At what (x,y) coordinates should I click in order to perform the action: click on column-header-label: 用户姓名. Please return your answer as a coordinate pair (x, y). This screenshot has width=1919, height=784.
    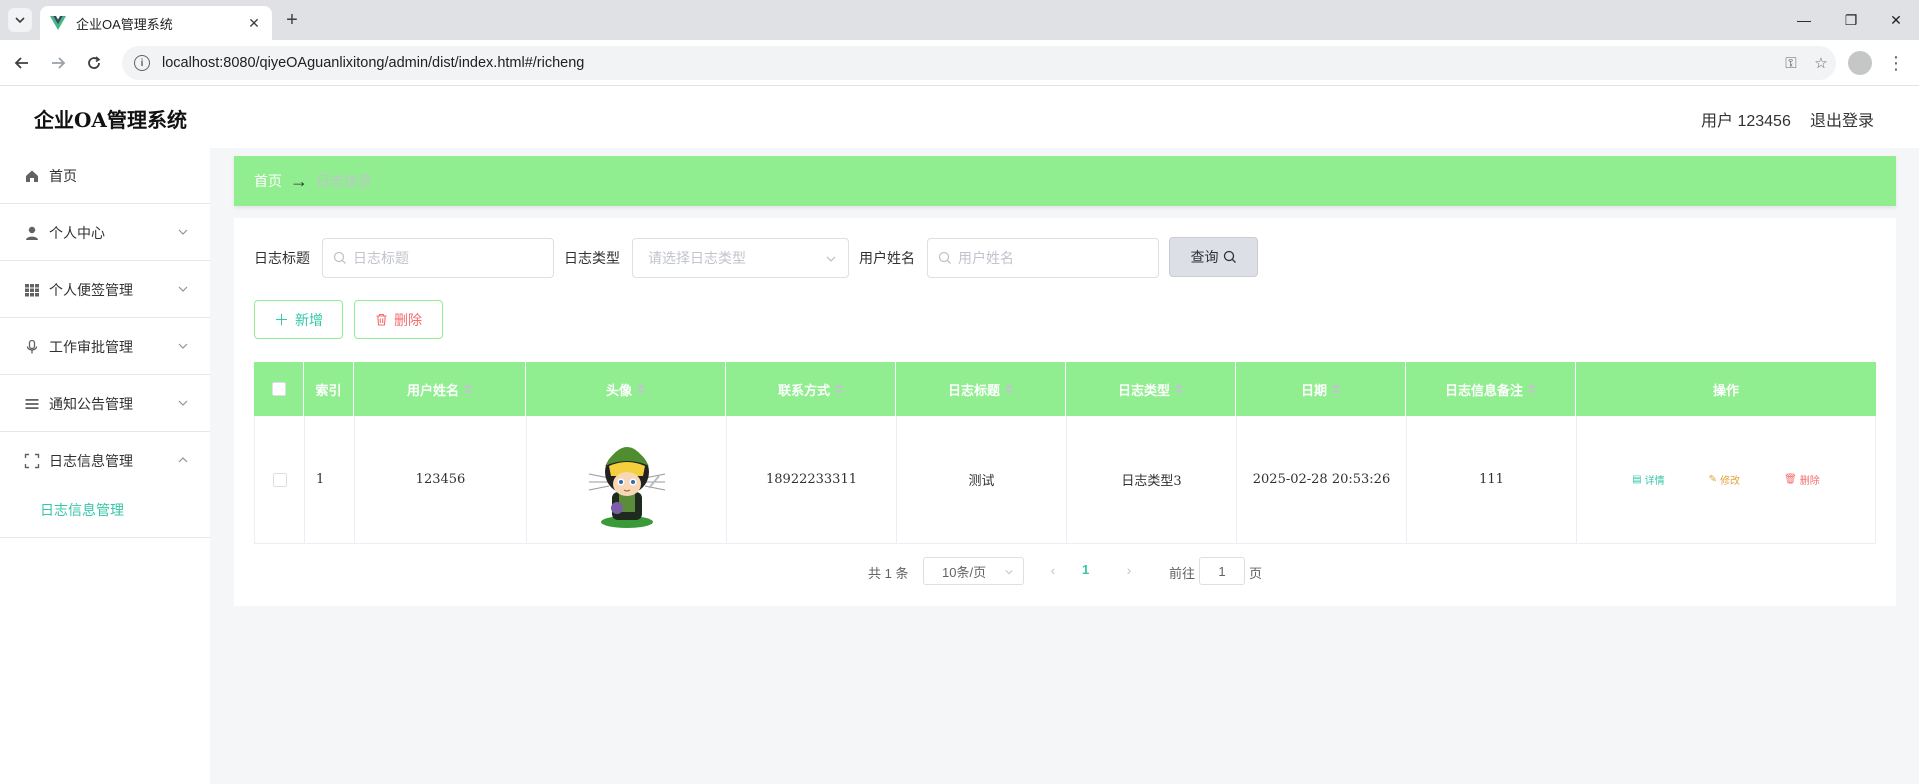
    Looking at the image, I should click on (432, 390).